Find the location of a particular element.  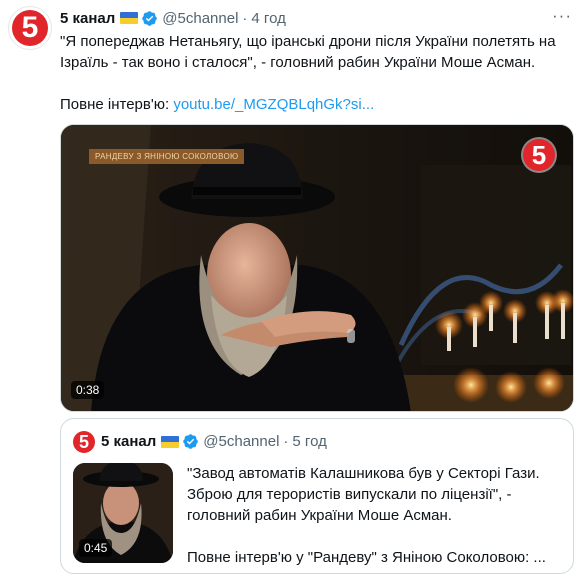

quote-header: 5 канал @5channel · 5 год is located at coordinates (214, 441).